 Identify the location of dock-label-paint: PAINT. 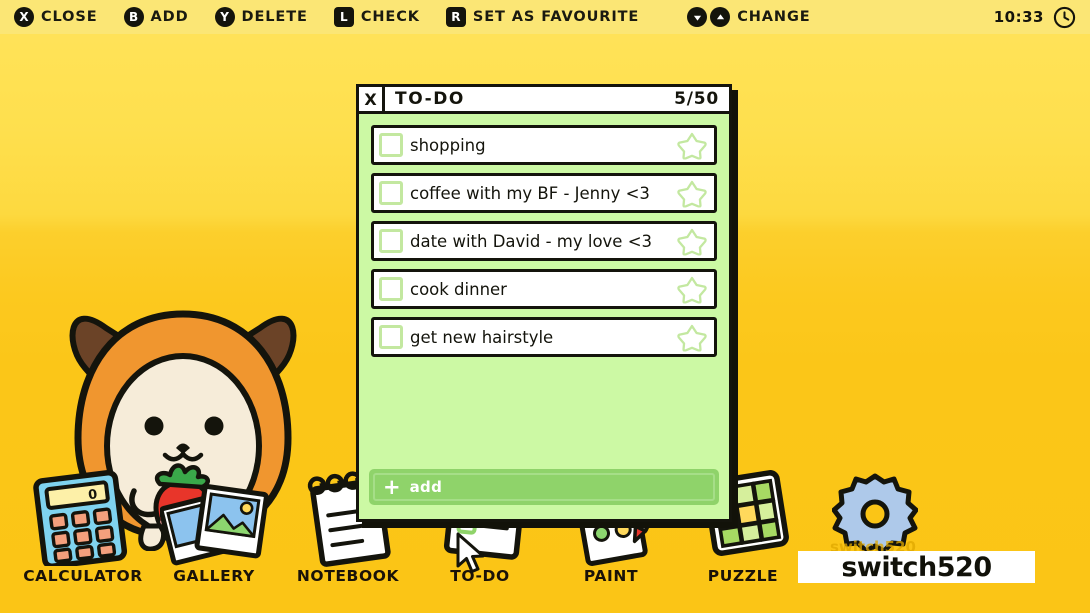
(611, 576).